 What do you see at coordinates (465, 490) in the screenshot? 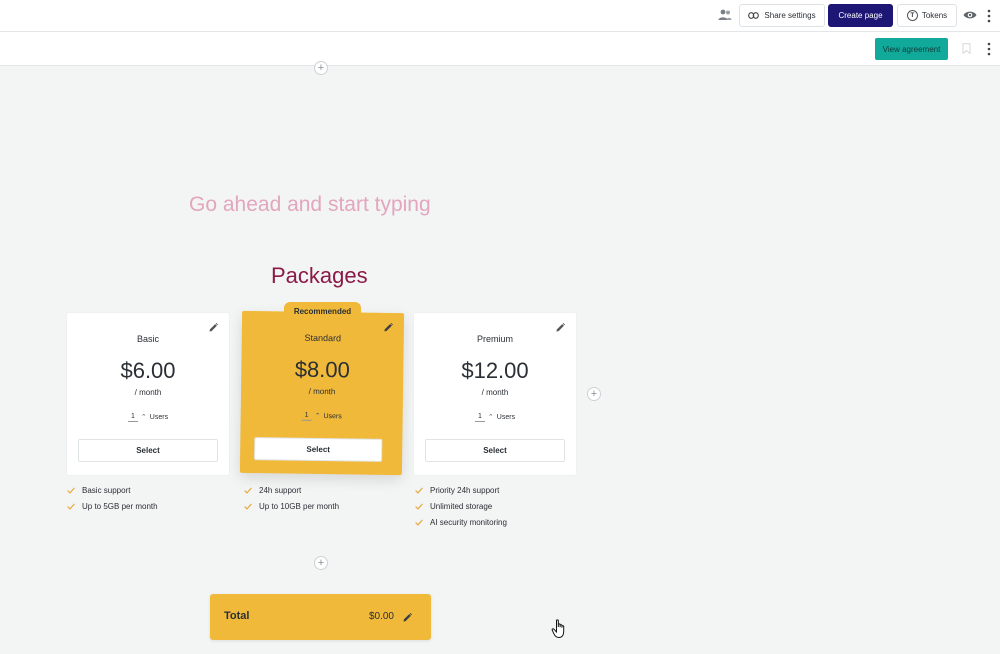
I see `feature-text: Priority 24h support` at bounding box center [465, 490].